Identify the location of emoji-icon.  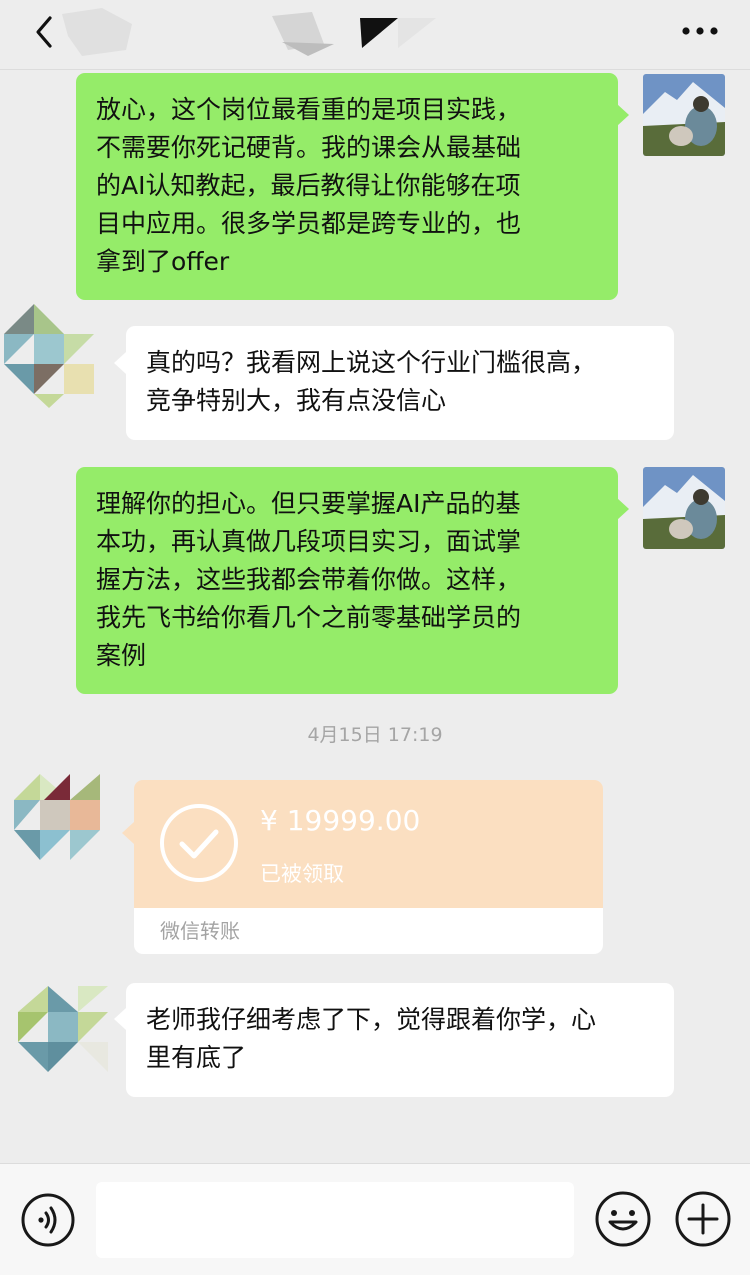
(623, 1219).